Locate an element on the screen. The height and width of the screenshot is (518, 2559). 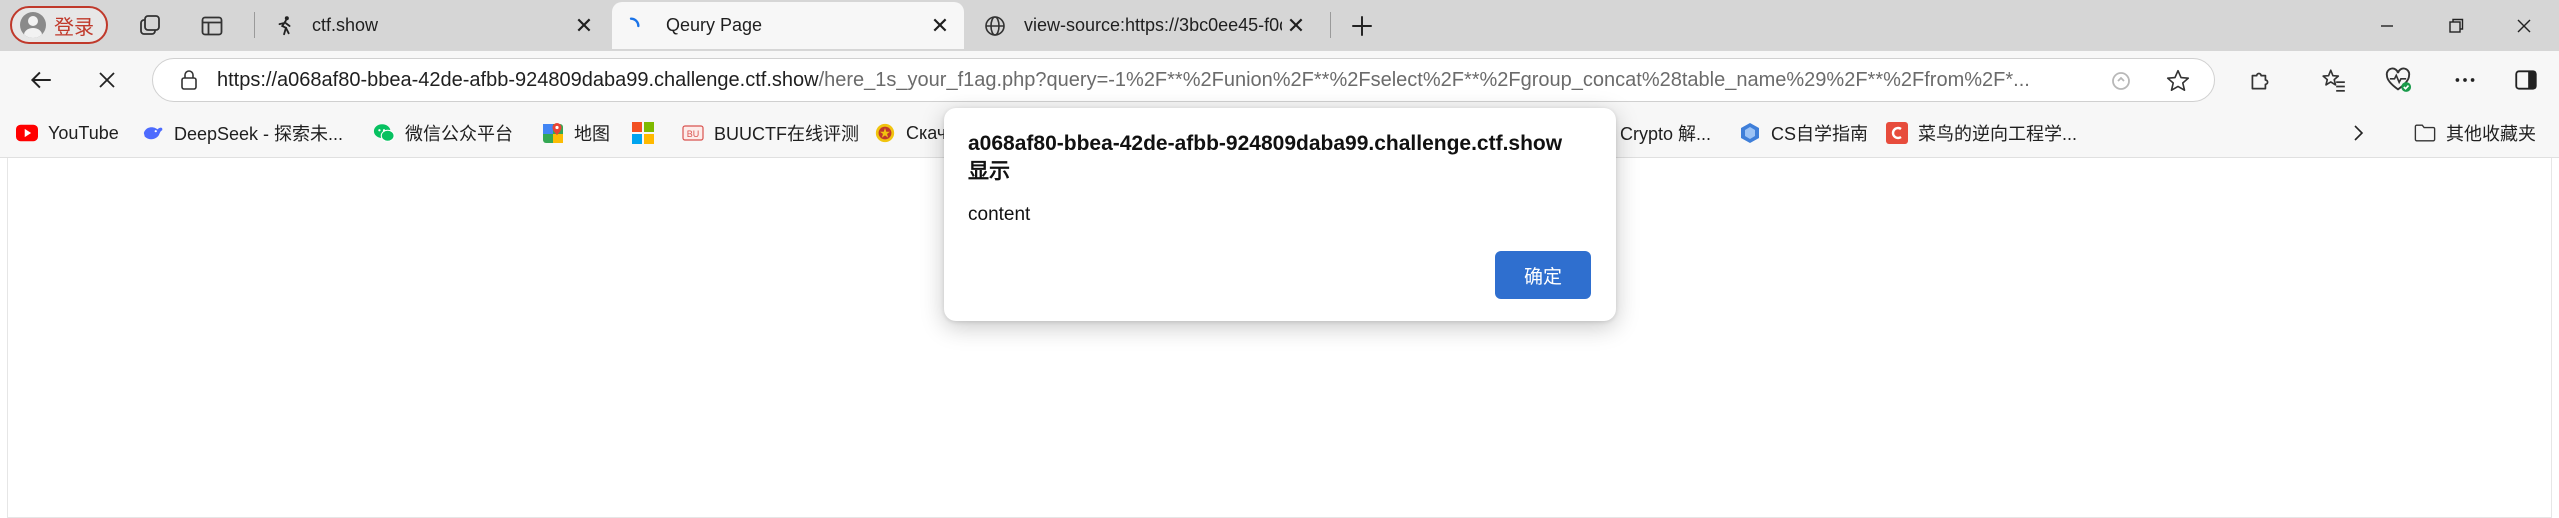
bookmark-label: 地图 is located at coordinates (592, 134).